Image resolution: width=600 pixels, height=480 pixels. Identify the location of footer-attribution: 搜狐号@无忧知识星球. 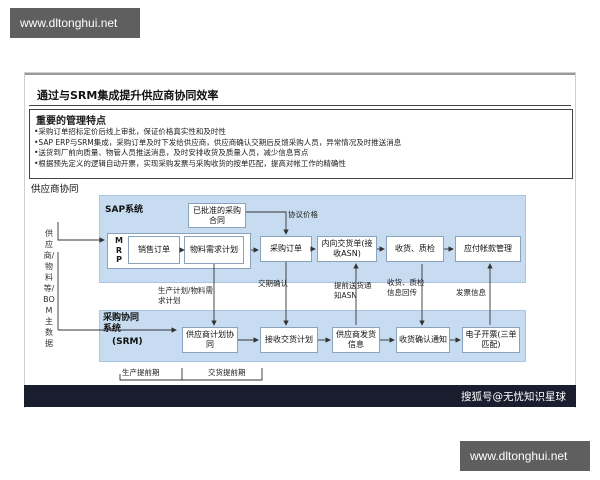
(513, 397).